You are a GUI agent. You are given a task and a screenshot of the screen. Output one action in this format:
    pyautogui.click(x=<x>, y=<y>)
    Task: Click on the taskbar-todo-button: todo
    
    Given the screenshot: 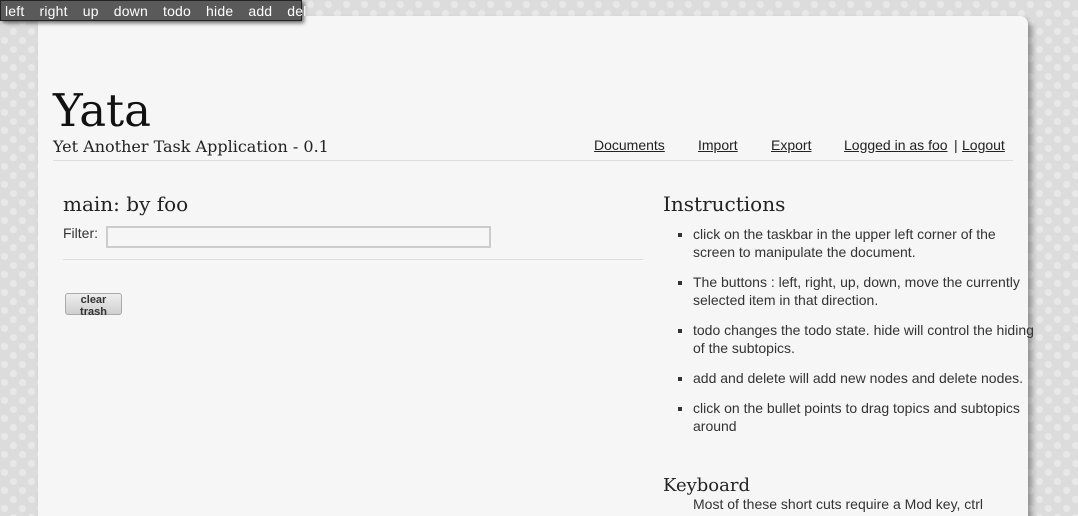 What is the action you would take?
    pyautogui.click(x=177, y=11)
    